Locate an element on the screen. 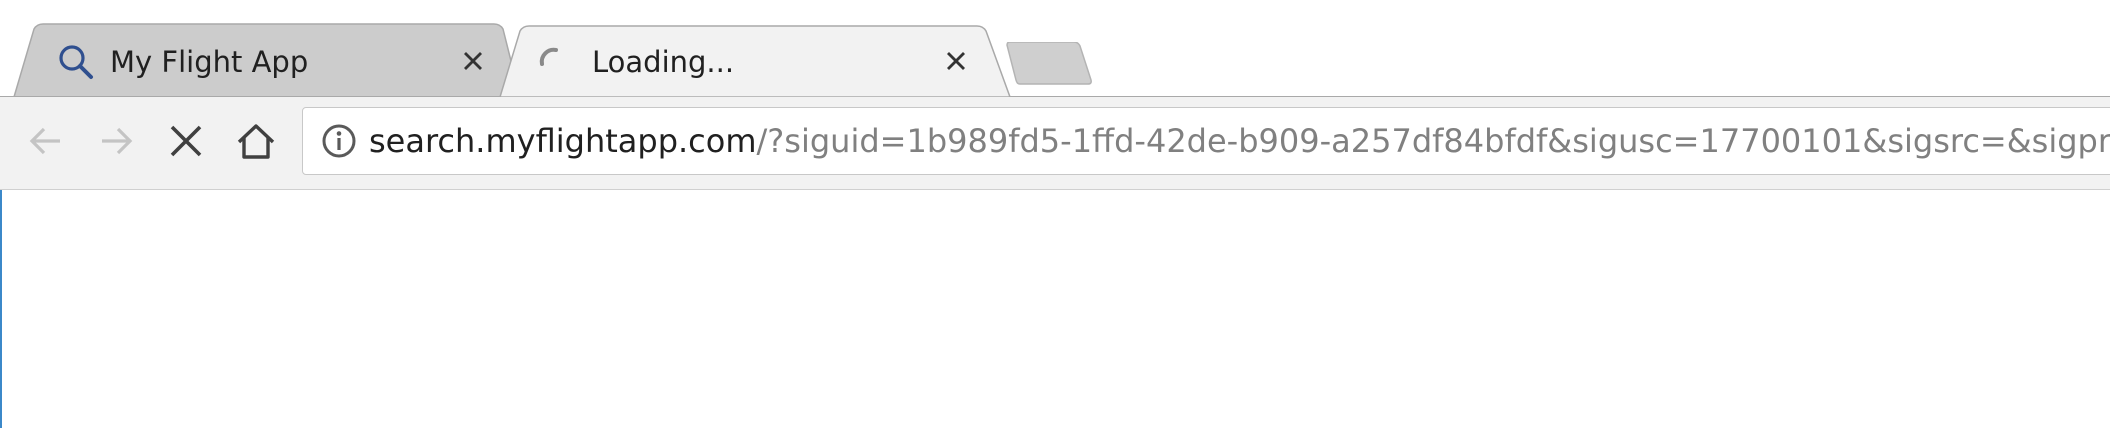  loading-spinner-icon is located at coordinates (548, 56).